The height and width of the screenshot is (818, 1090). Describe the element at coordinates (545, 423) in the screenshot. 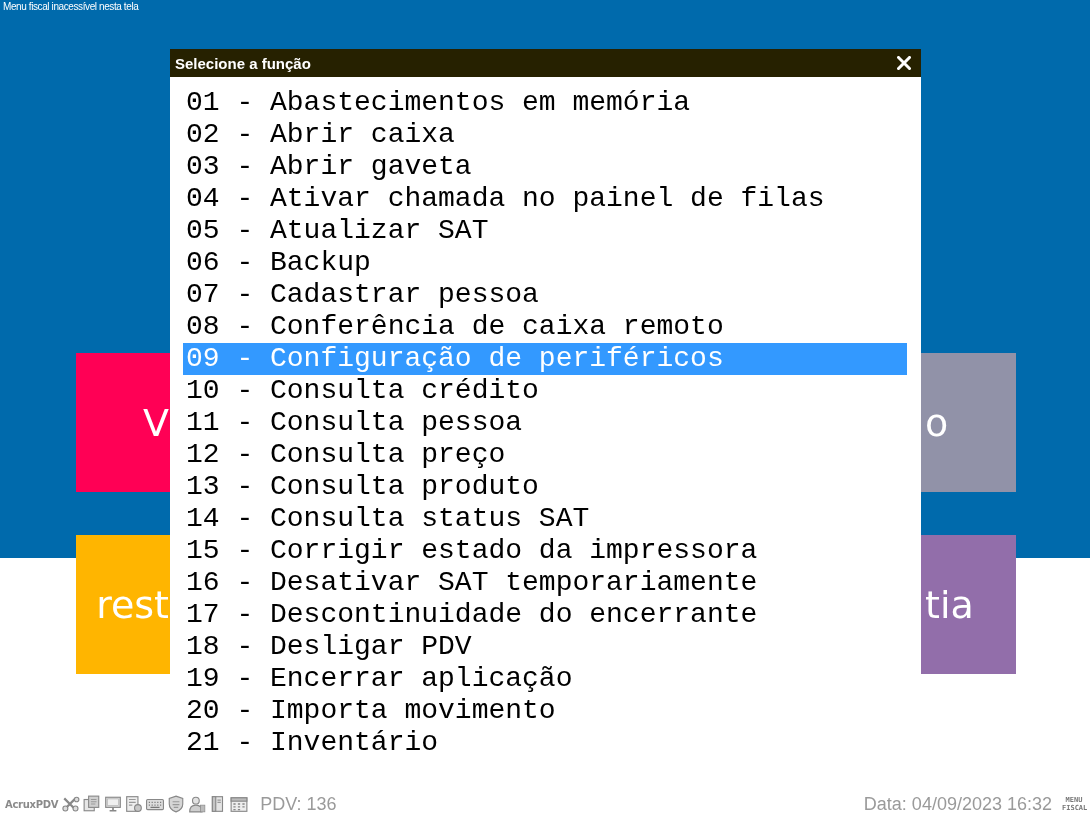

I see `menu-item: 11 - Consulta pessoa` at that location.